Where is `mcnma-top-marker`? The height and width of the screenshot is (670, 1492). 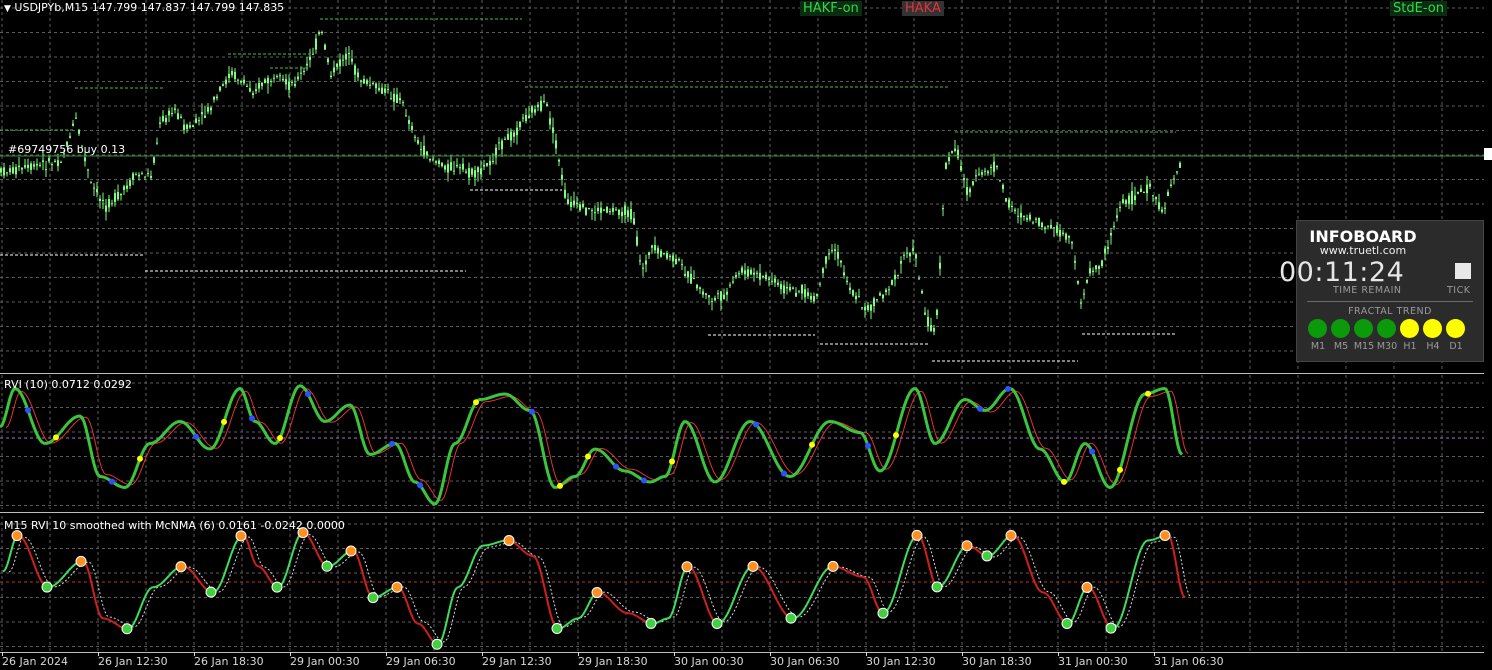 mcnma-top-marker is located at coordinates (241, 536).